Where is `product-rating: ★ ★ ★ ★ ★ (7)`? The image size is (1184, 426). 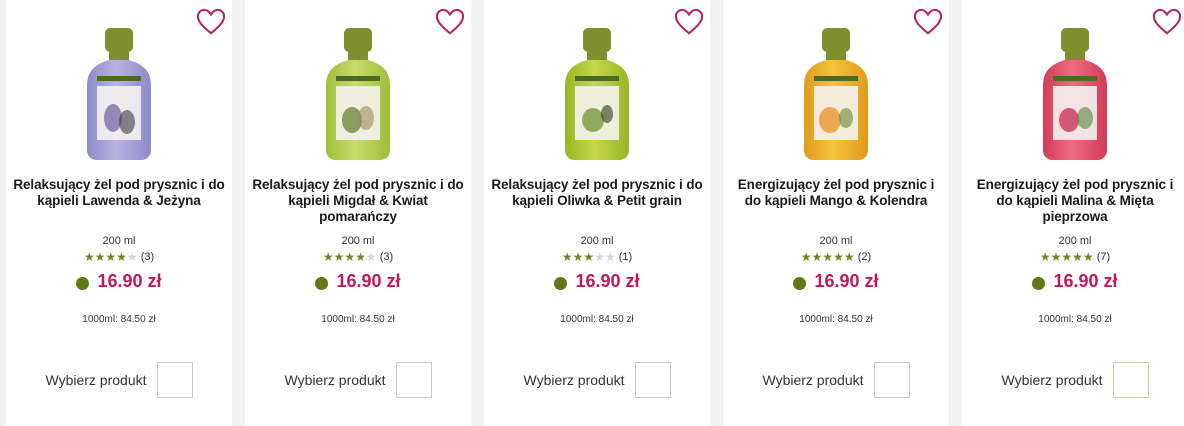 product-rating: ★ ★ ★ ★ ★ (7) is located at coordinates (1073, 257).